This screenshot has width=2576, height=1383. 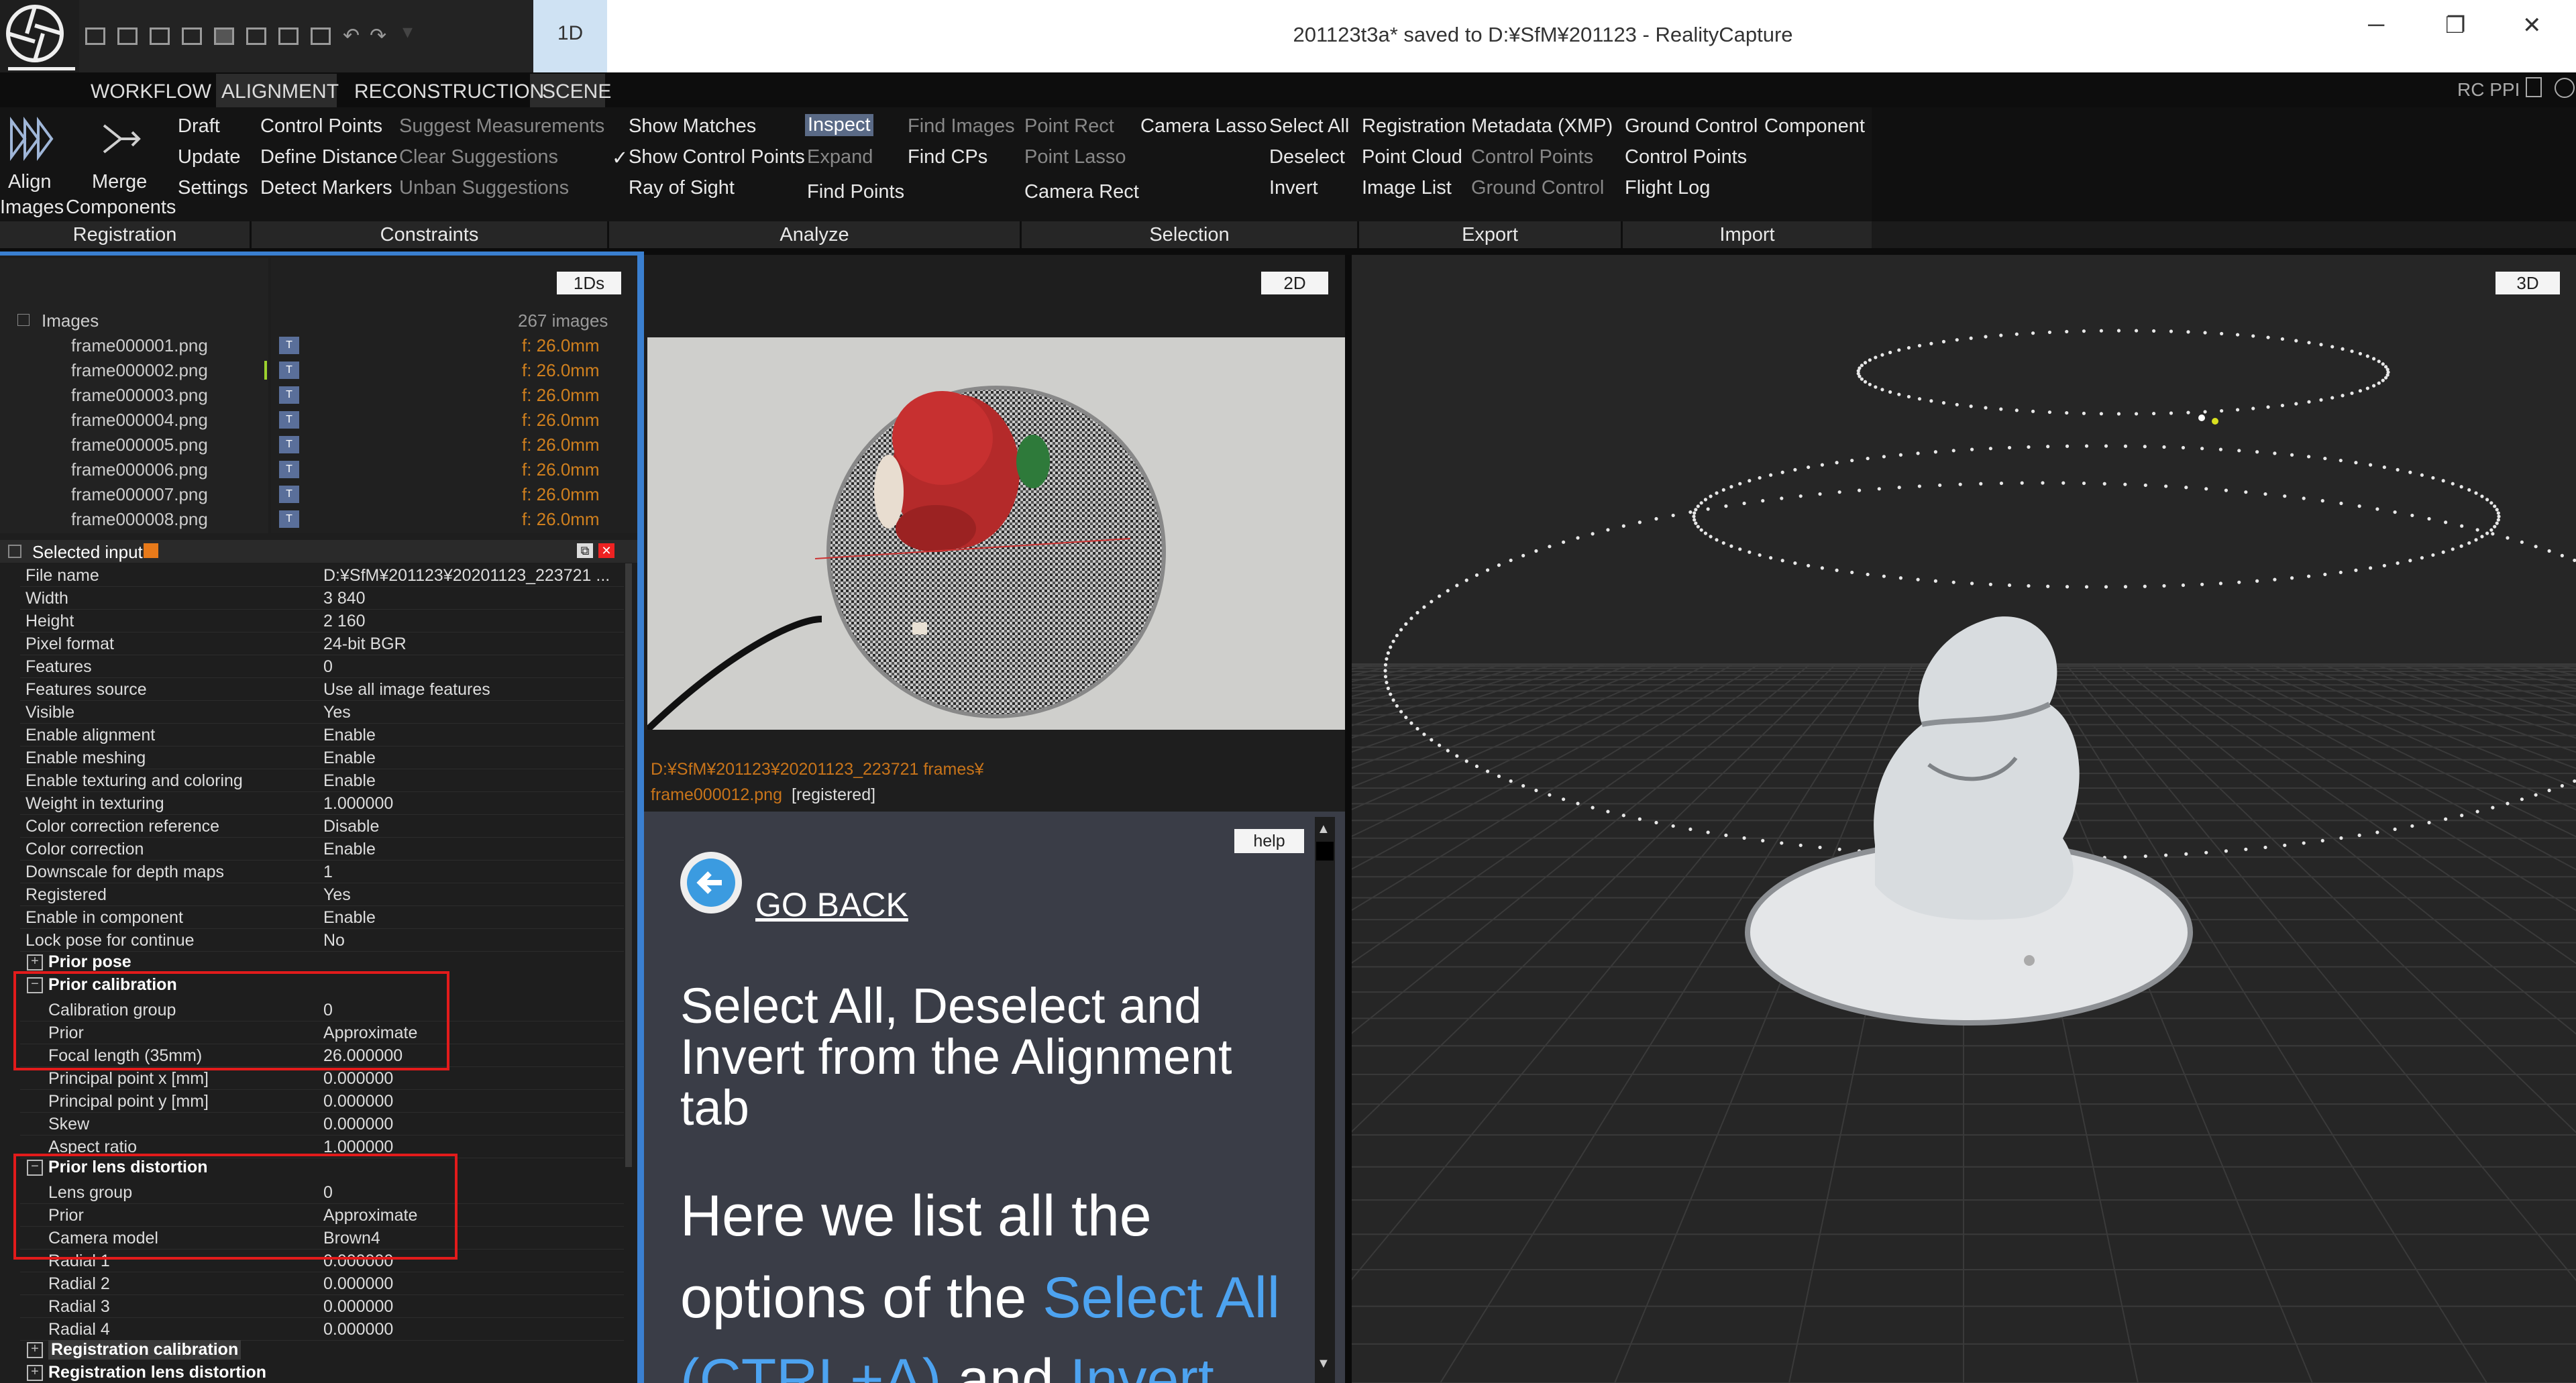 I want to click on property-value: 1, so click(x=328, y=872).